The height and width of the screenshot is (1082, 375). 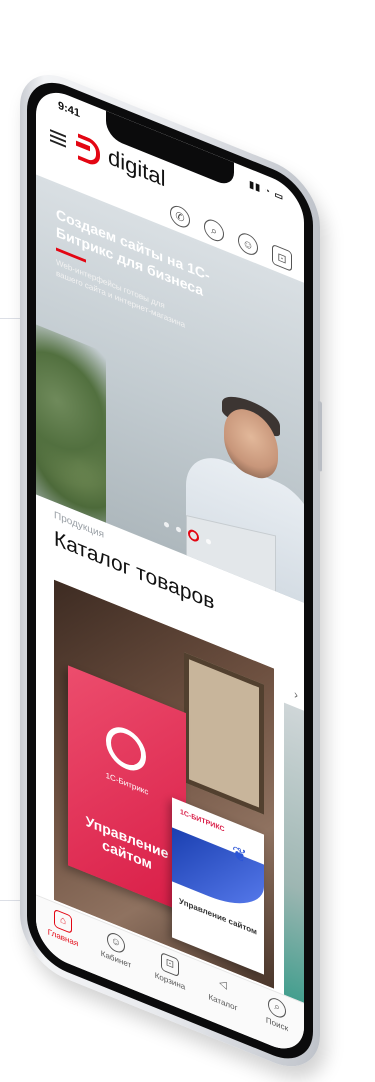 What do you see at coordinates (296, 695) in the screenshot?
I see `chevron-right-icon: ›` at bounding box center [296, 695].